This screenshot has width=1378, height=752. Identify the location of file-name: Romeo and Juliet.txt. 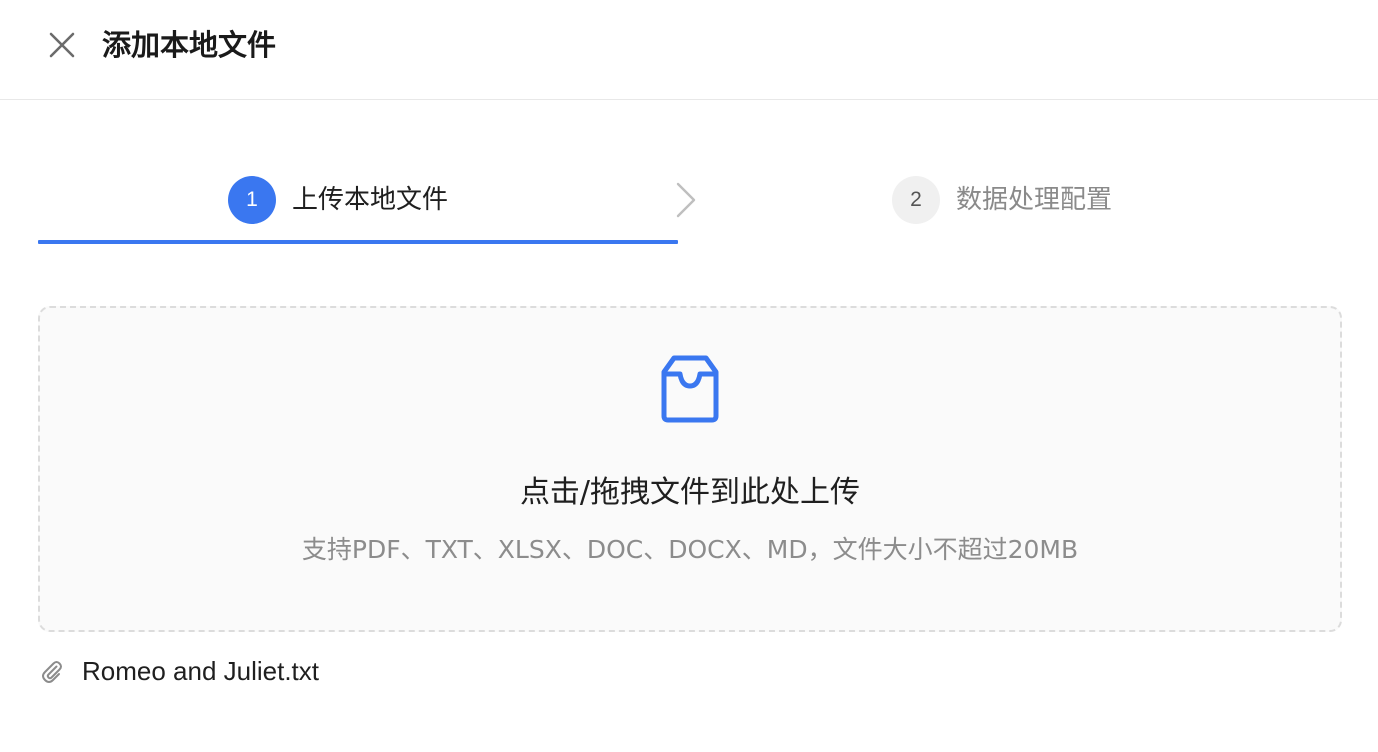
(201, 671).